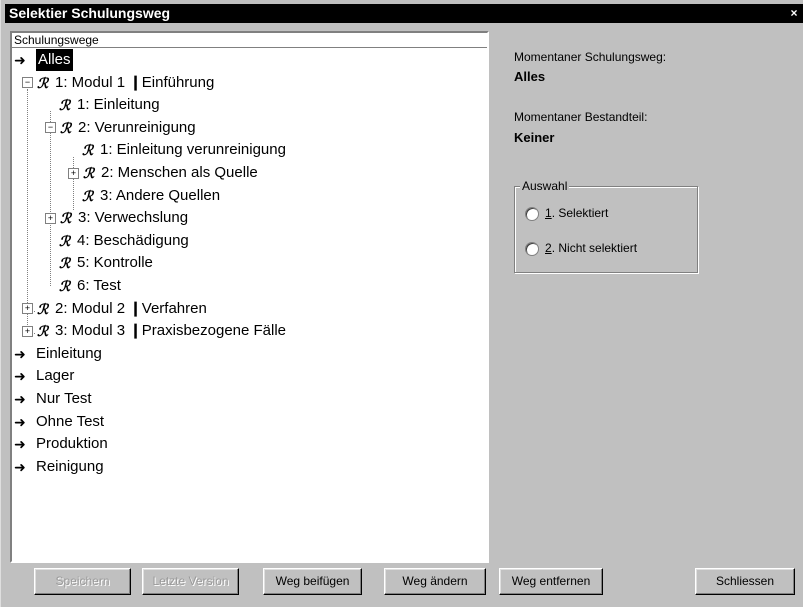  I want to click on tree-item: + ℛ 3: Modul 3 ❙Praxisbezogene Fälle, so click(154, 331).